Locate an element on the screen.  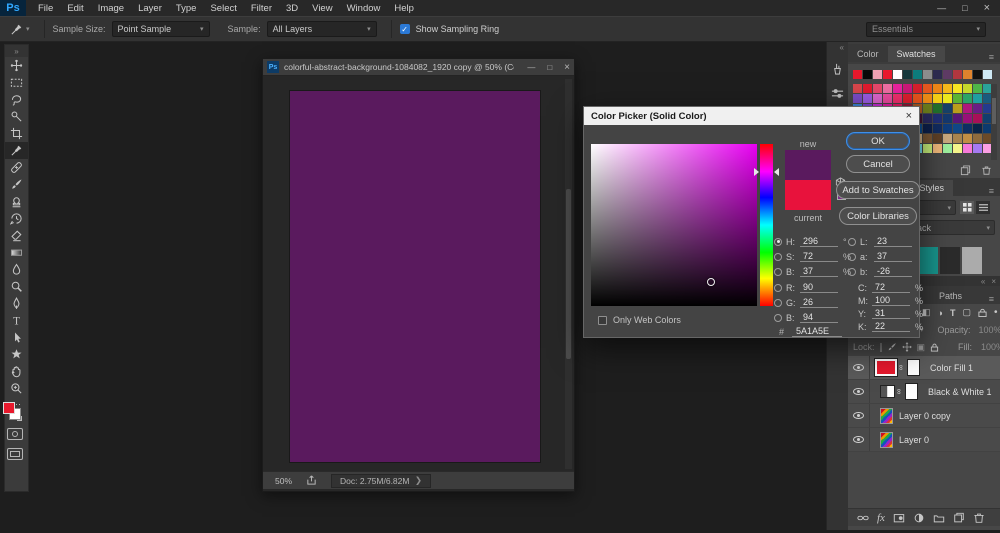
brush-tool is located at coordinates (16, 184).